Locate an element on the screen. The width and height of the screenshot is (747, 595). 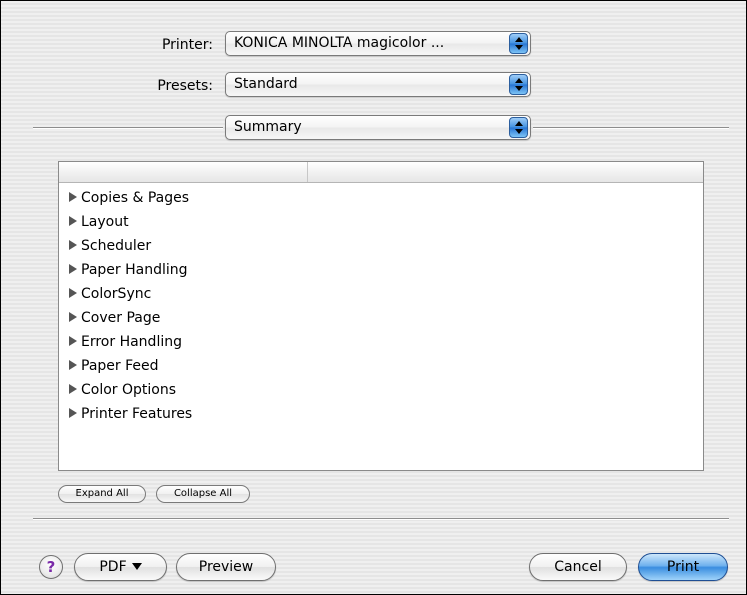
outline-item-label: Paper Handling is located at coordinates (134, 270).